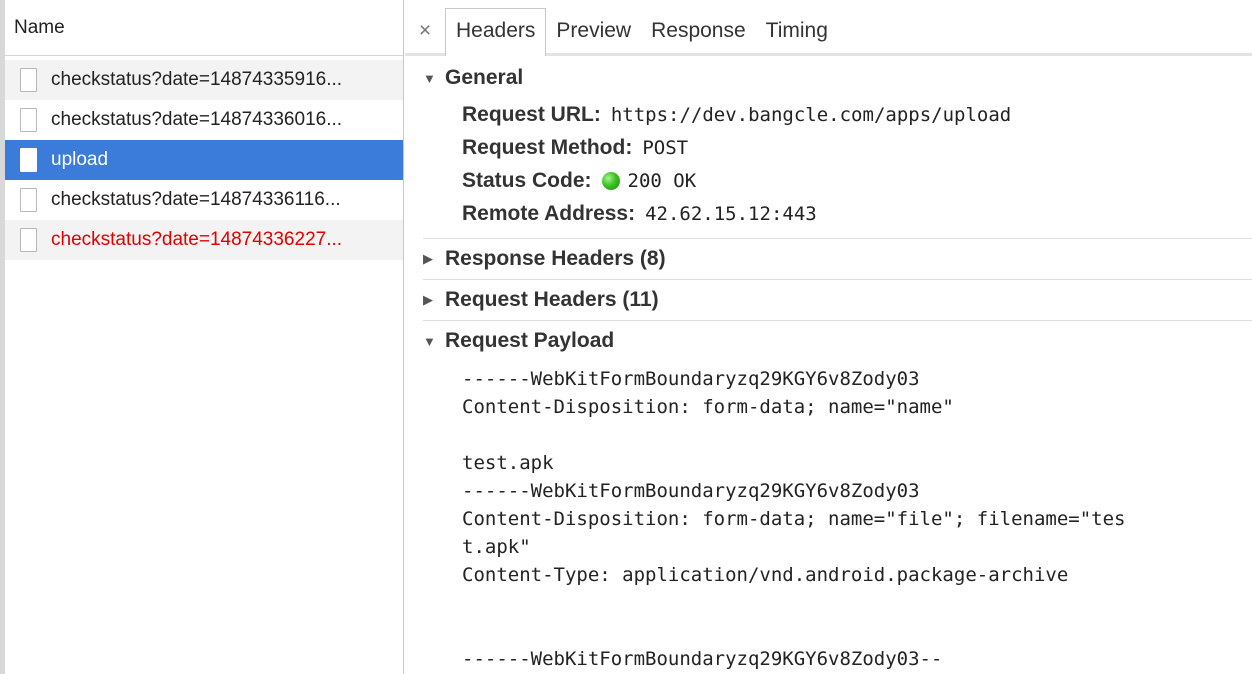 This screenshot has width=1252, height=674. I want to click on tab-timing: Timing, so click(797, 31).